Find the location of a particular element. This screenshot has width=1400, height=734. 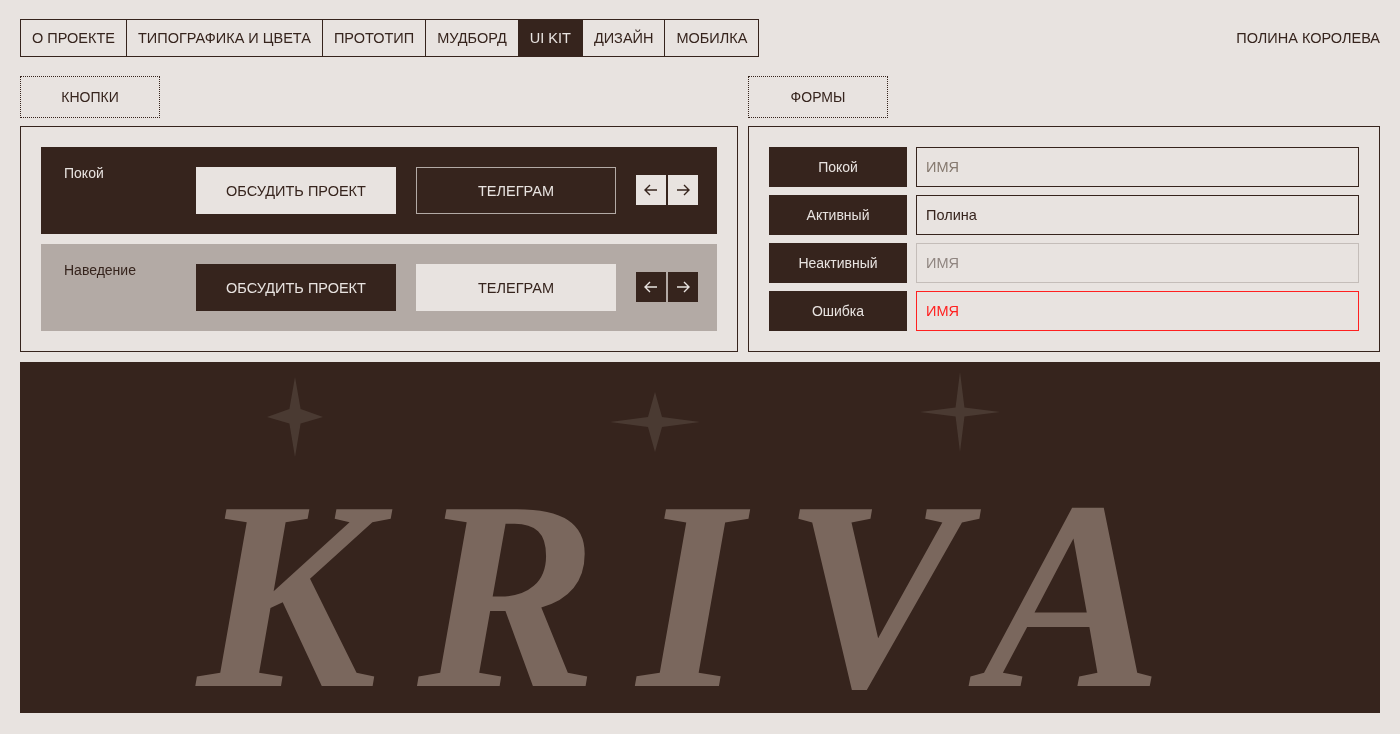

nav-tab: О ПРОЕКТЕ is located at coordinates (73, 38).